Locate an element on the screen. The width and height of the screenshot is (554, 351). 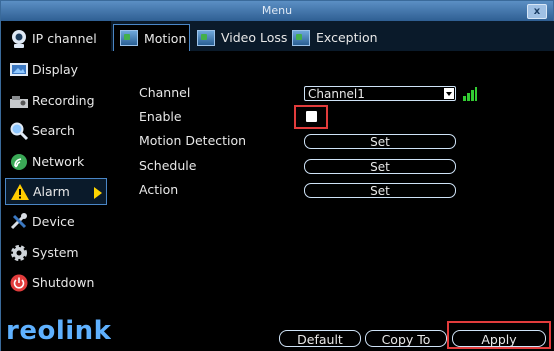
sidebar-item-ip-channel: IP channel is located at coordinates (56, 38).